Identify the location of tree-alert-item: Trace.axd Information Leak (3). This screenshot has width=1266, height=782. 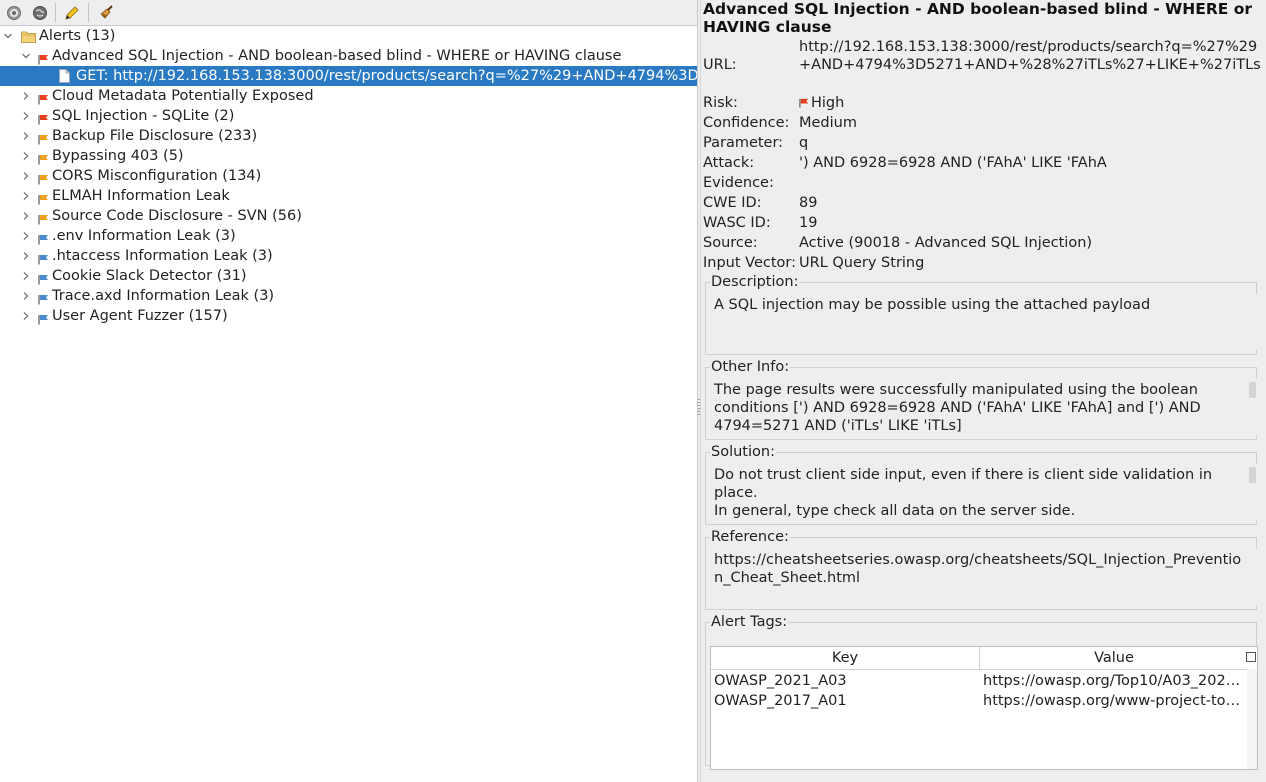
(348, 296).